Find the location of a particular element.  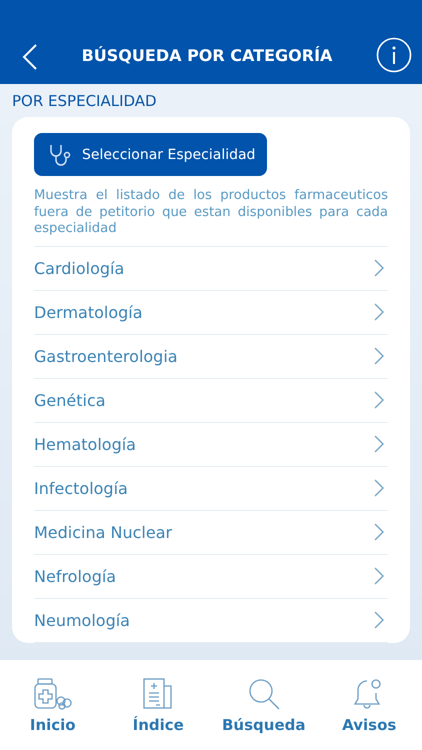

specialty-item: Cardiología is located at coordinates (211, 268).